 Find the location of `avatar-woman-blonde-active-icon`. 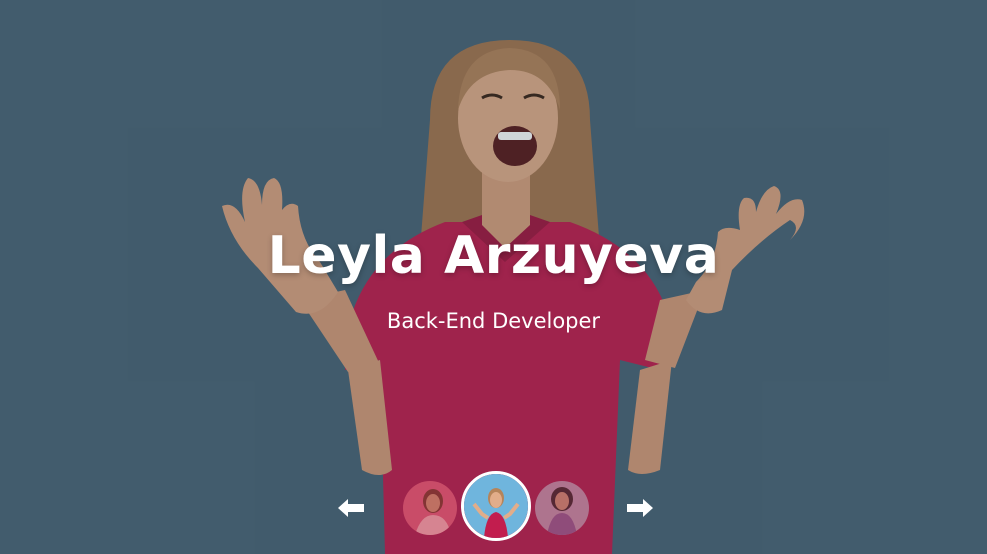

avatar-woman-blonde-active-icon is located at coordinates (496, 506).